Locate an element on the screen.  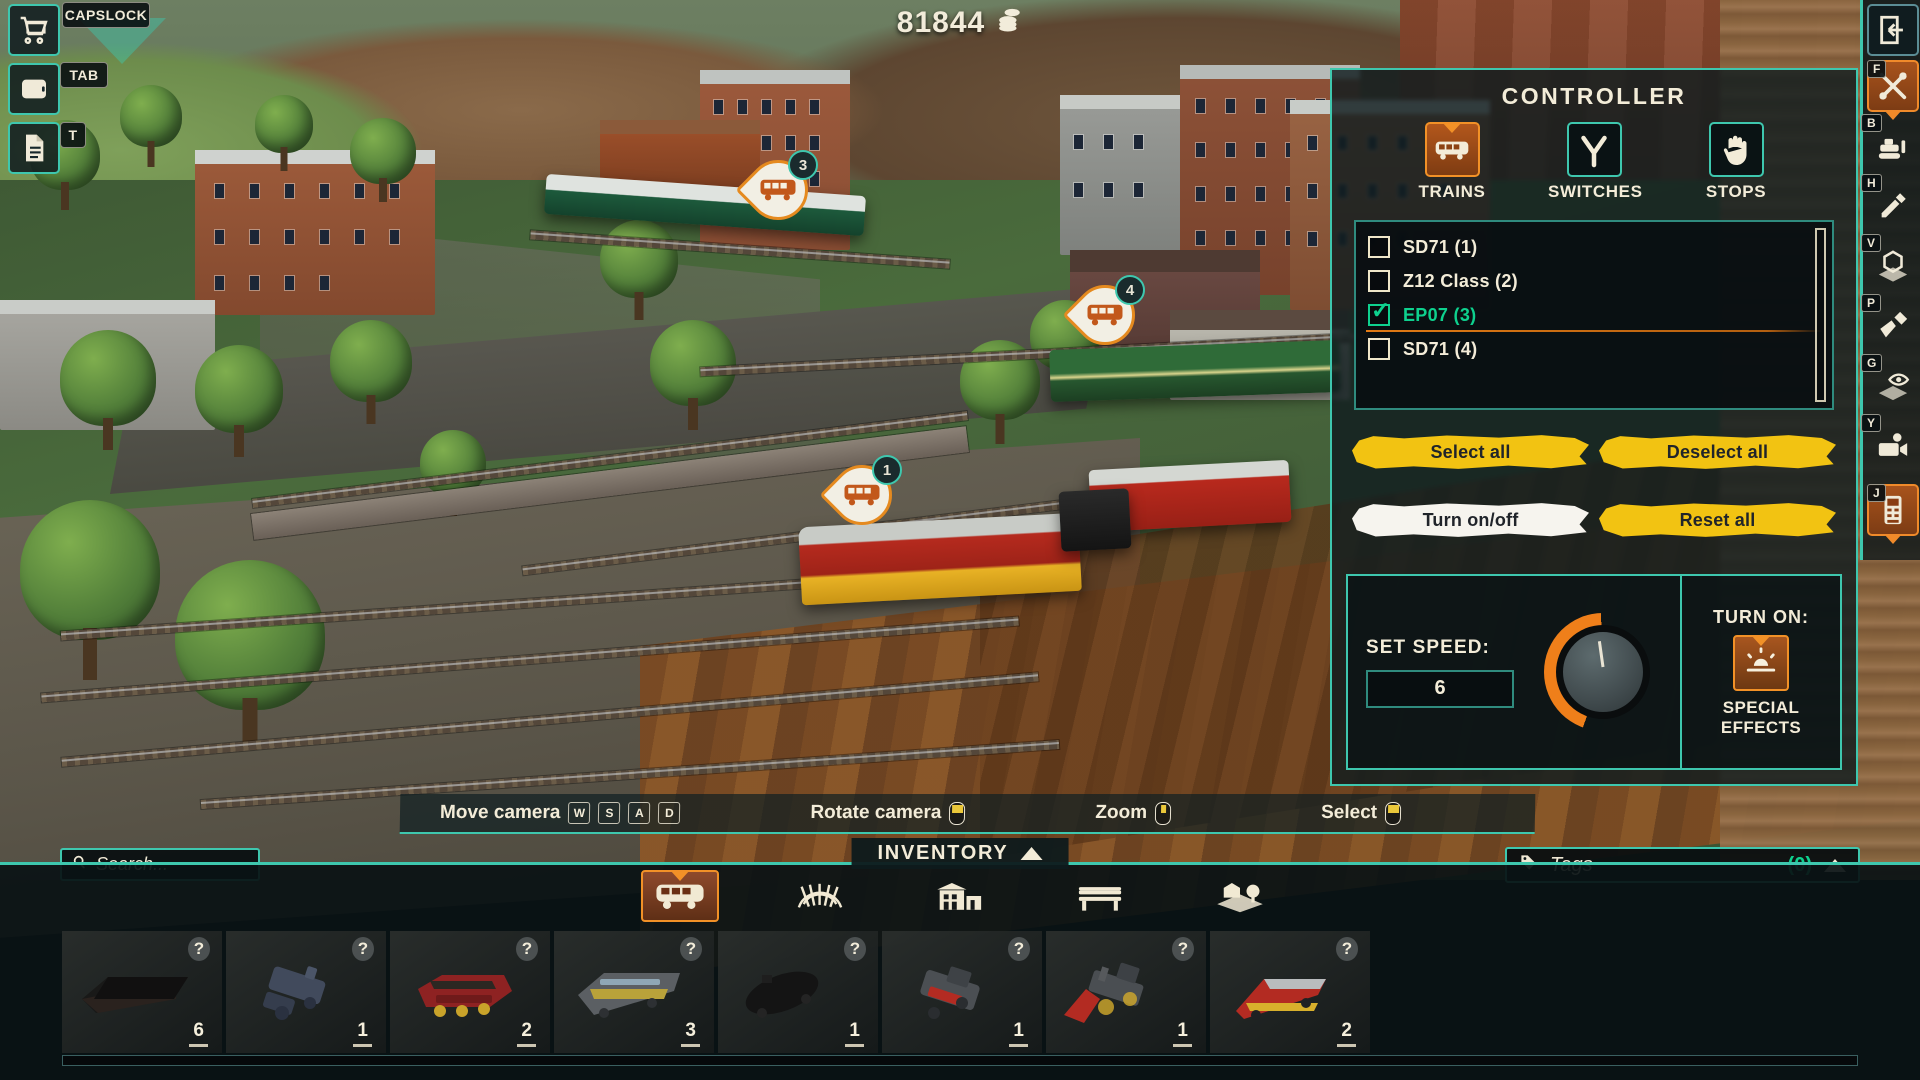
knob-dial is located at coordinates (1603, 672).